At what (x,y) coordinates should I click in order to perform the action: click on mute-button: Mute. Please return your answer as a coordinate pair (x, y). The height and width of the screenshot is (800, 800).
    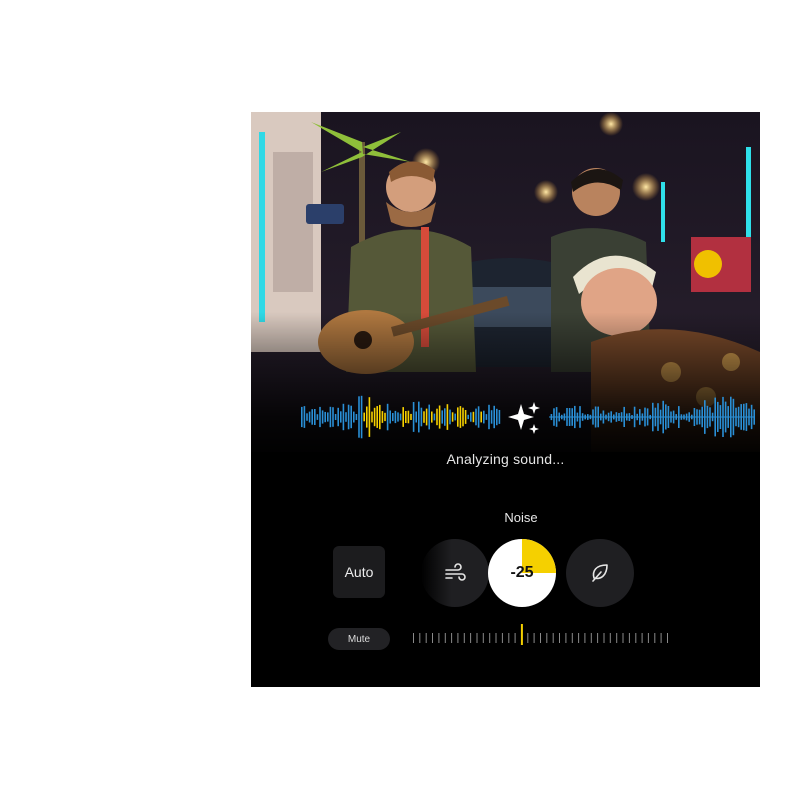
    Looking at the image, I should click on (359, 639).